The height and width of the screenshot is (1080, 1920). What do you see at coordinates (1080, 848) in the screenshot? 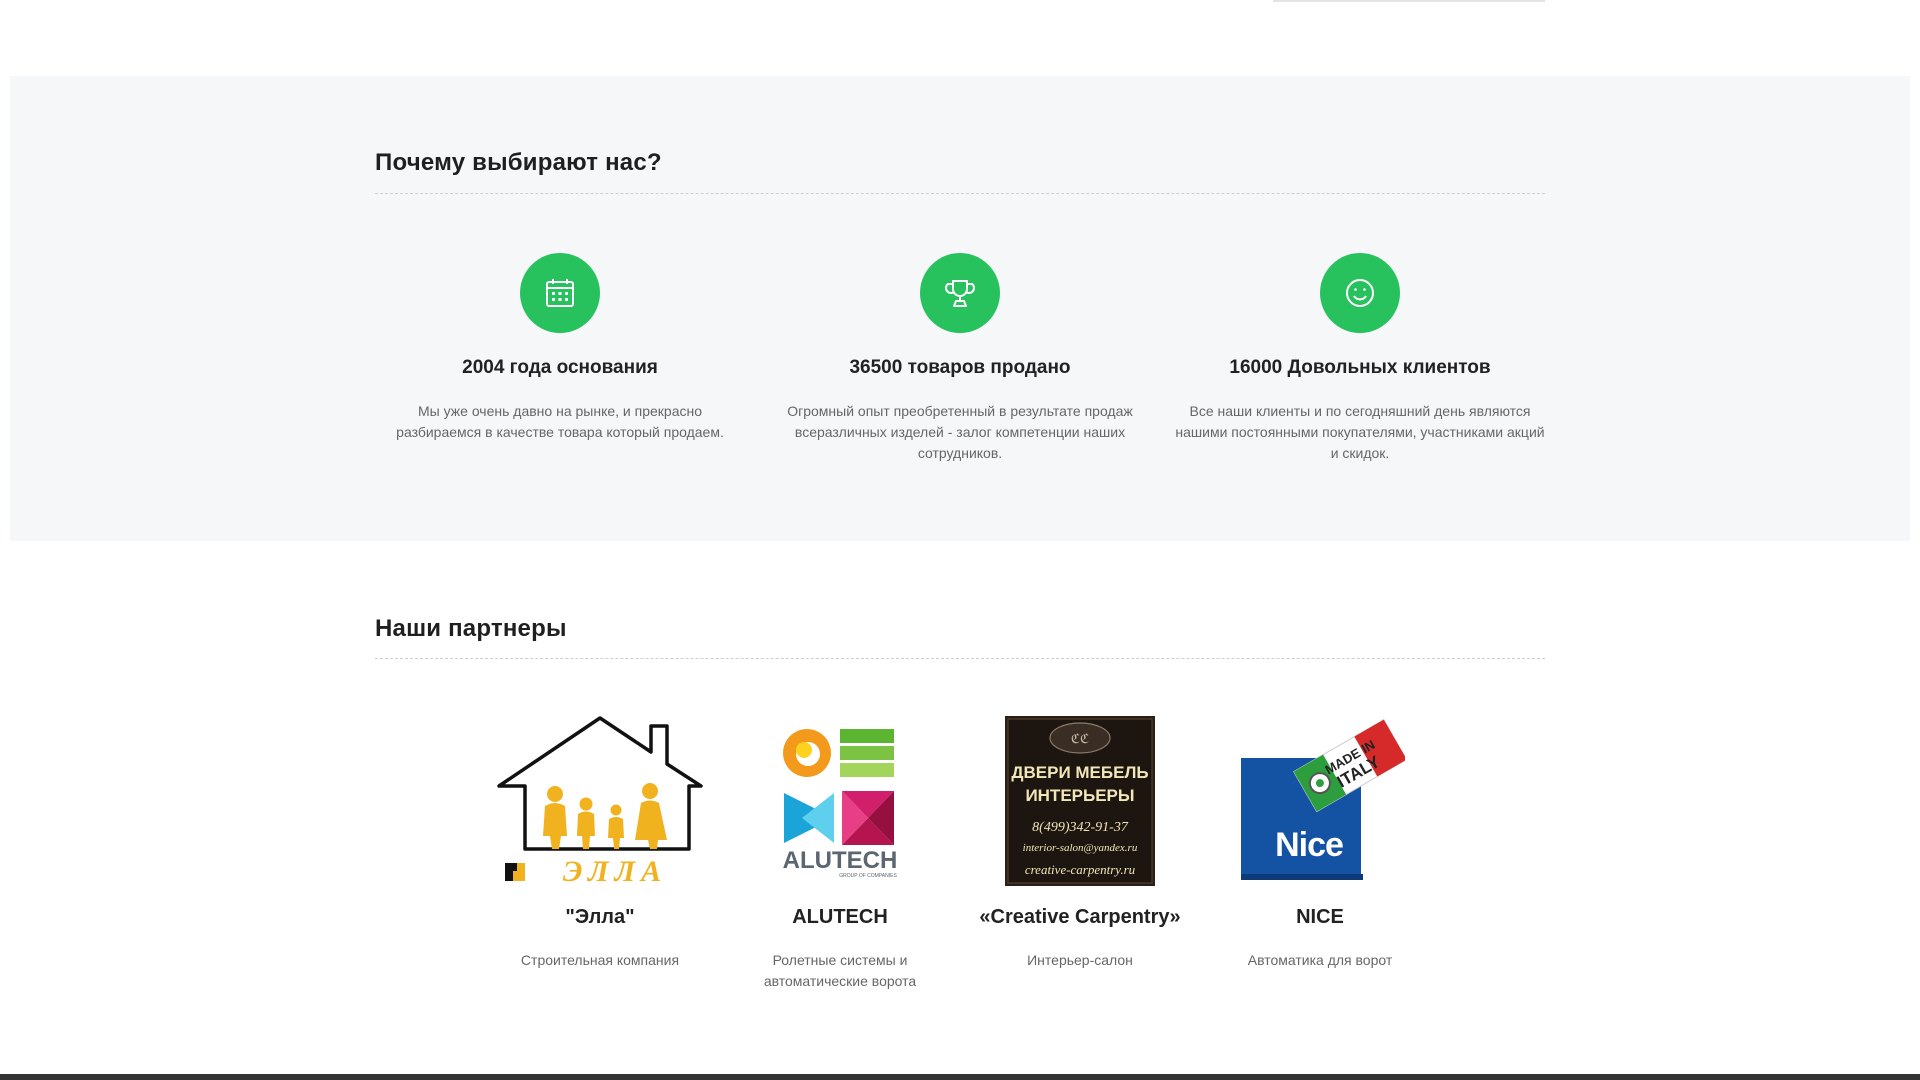
I see `cc-logo-email: interior-salon@yandex.ru` at bounding box center [1080, 848].